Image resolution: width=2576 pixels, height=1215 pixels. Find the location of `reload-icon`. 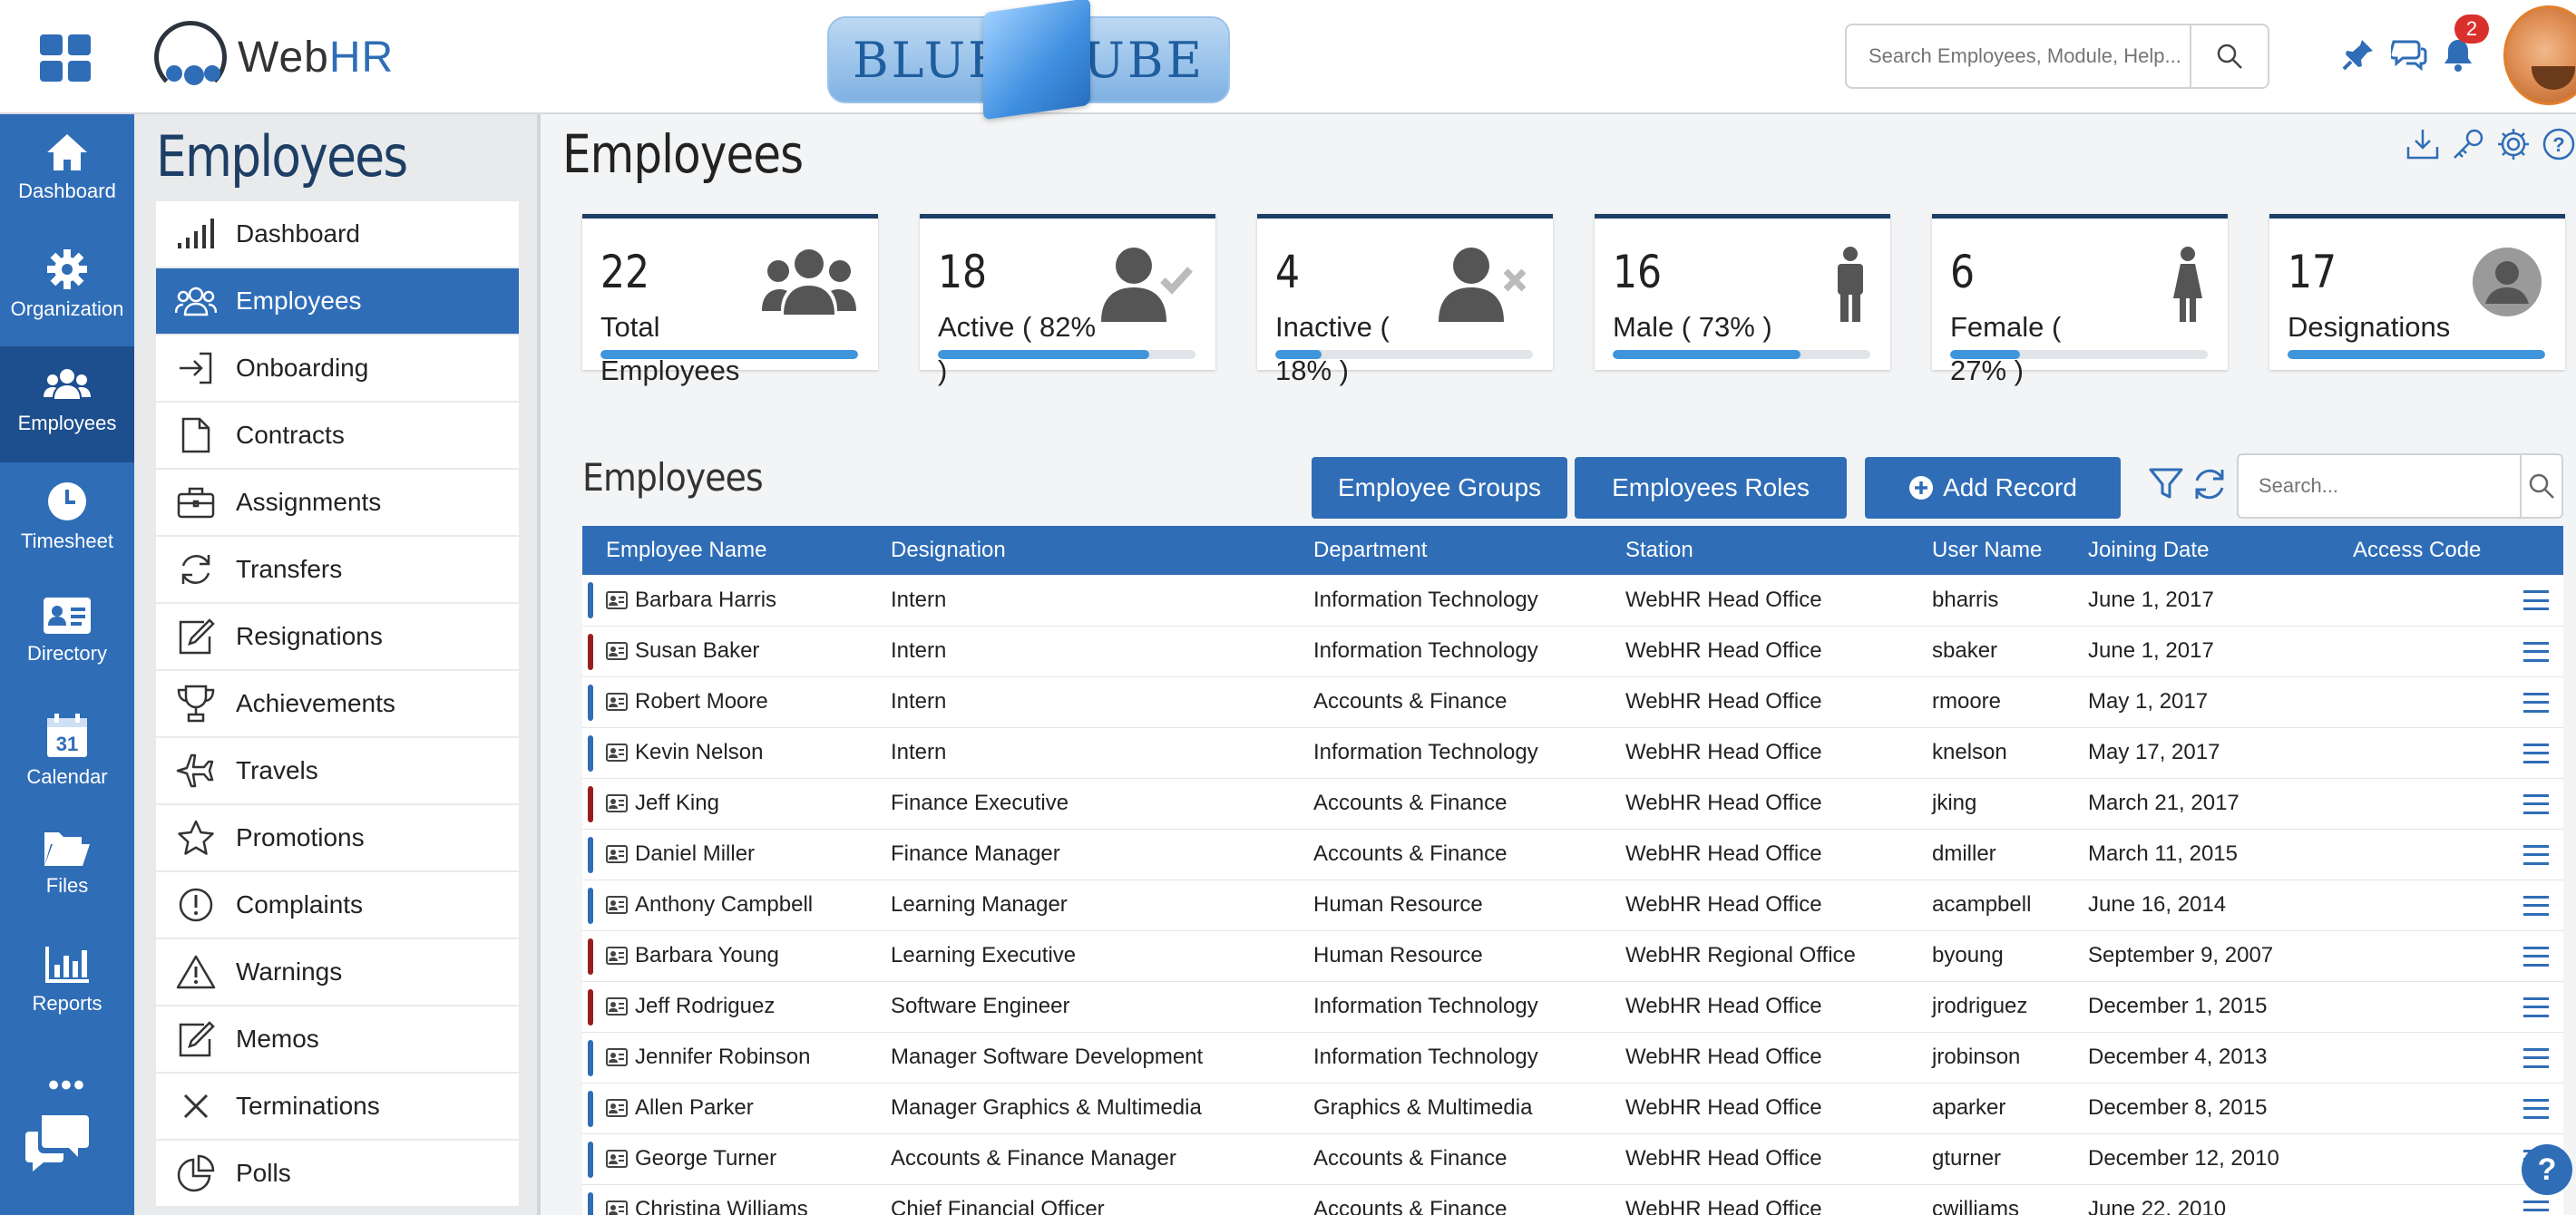

reload-icon is located at coordinates (2209, 484).